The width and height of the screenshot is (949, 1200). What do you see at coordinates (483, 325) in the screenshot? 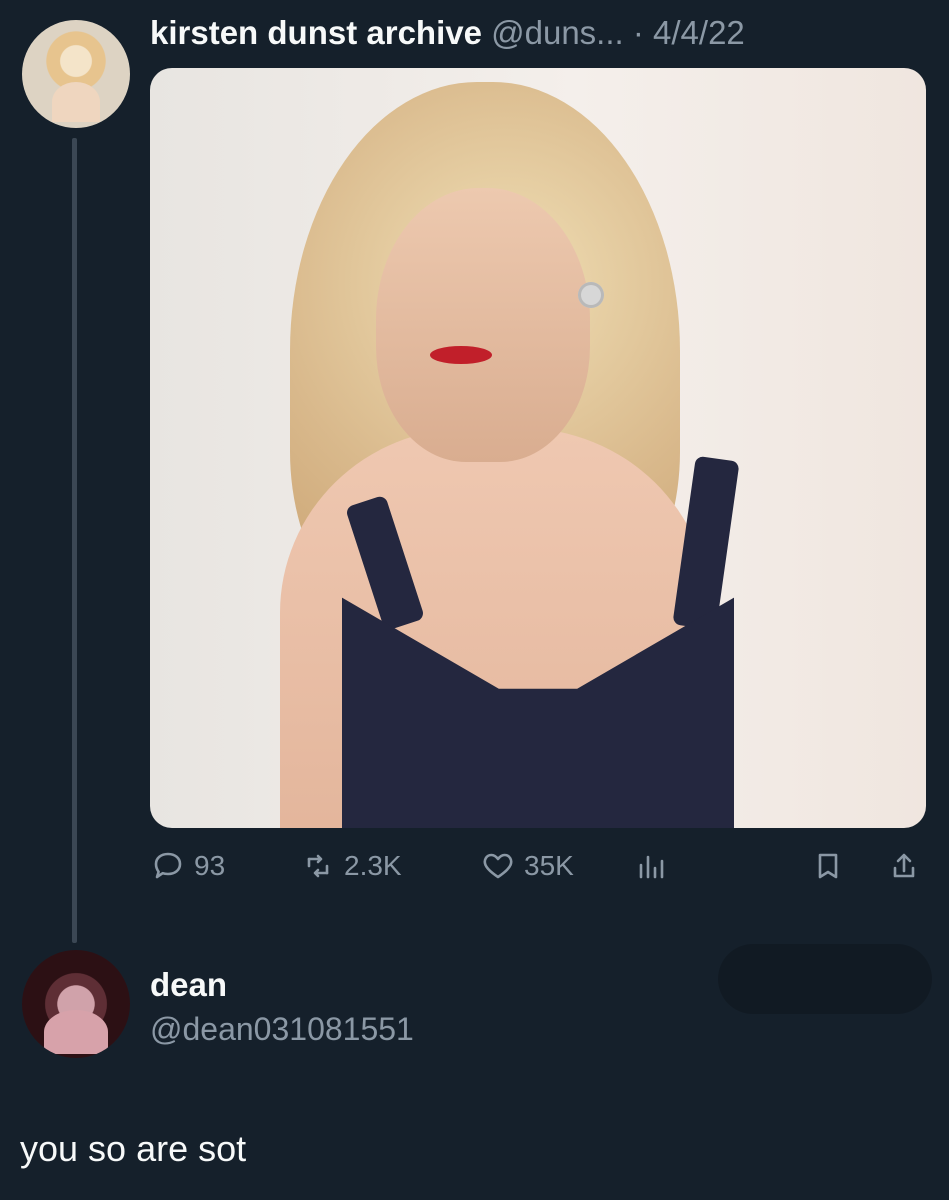
I see `photo-face-shape` at bounding box center [483, 325].